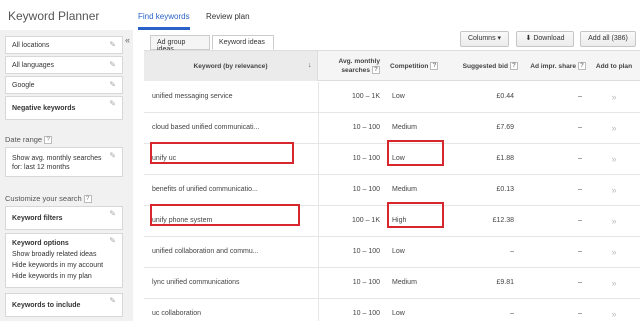 This screenshot has width=640, height=321. I want to click on keyword-filters-setting: Keyword filters ✎, so click(64, 218).